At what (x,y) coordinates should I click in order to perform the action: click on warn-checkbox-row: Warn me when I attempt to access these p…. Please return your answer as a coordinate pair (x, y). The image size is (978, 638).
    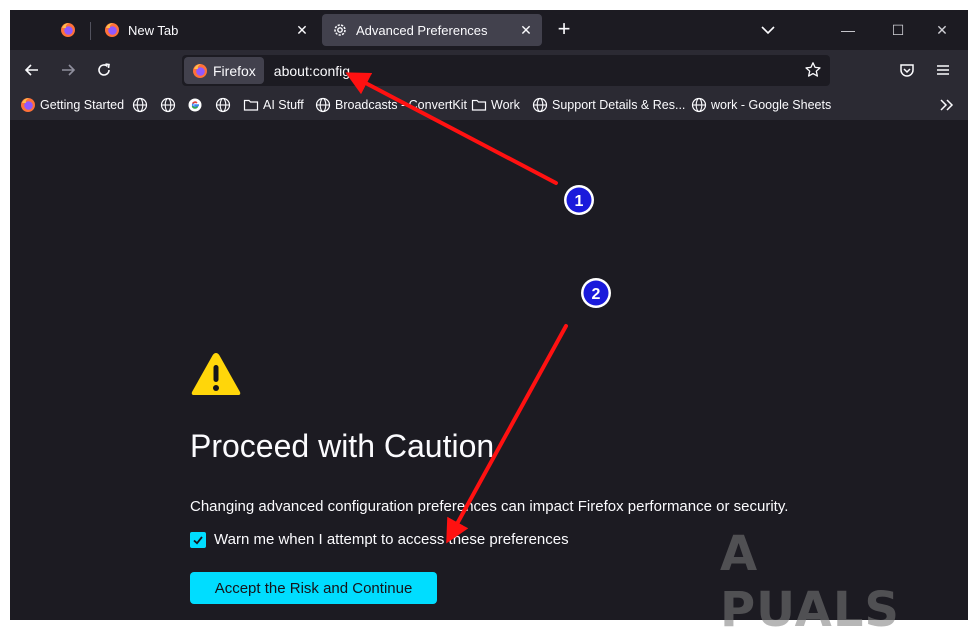
    Looking at the image, I should click on (379, 539).